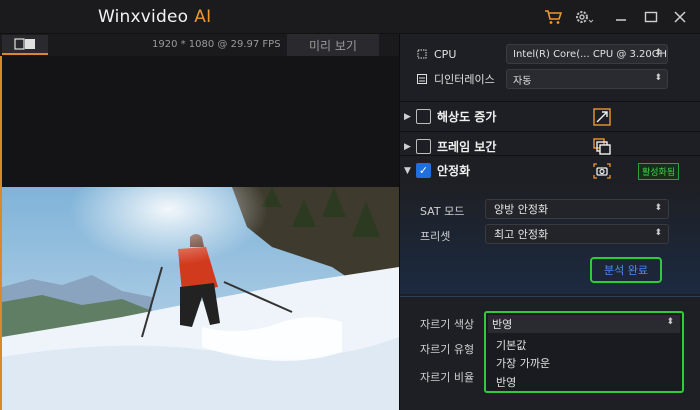 This screenshot has width=700, height=410. What do you see at coordinates (550, 116) in the screenshot?
I see `section-upscale: ▶ 해상도 증가` at bounding box center [550, 116].